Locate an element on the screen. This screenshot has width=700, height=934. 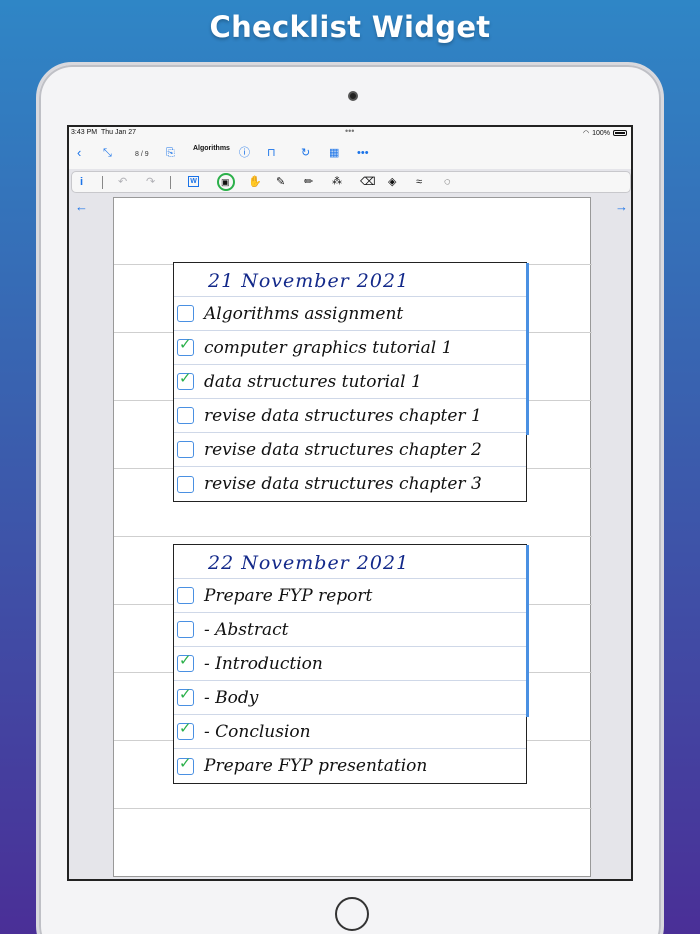
camera is located at coordinates (353, 96).